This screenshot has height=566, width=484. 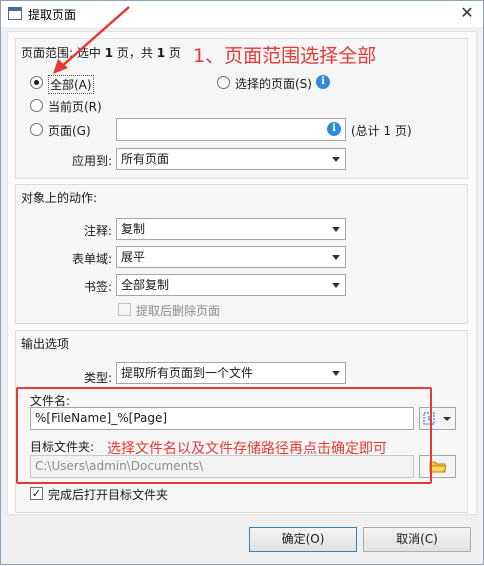 I want to click on radio-selected-pages-label: 选择的页面(S), so click(x=273, y=83).